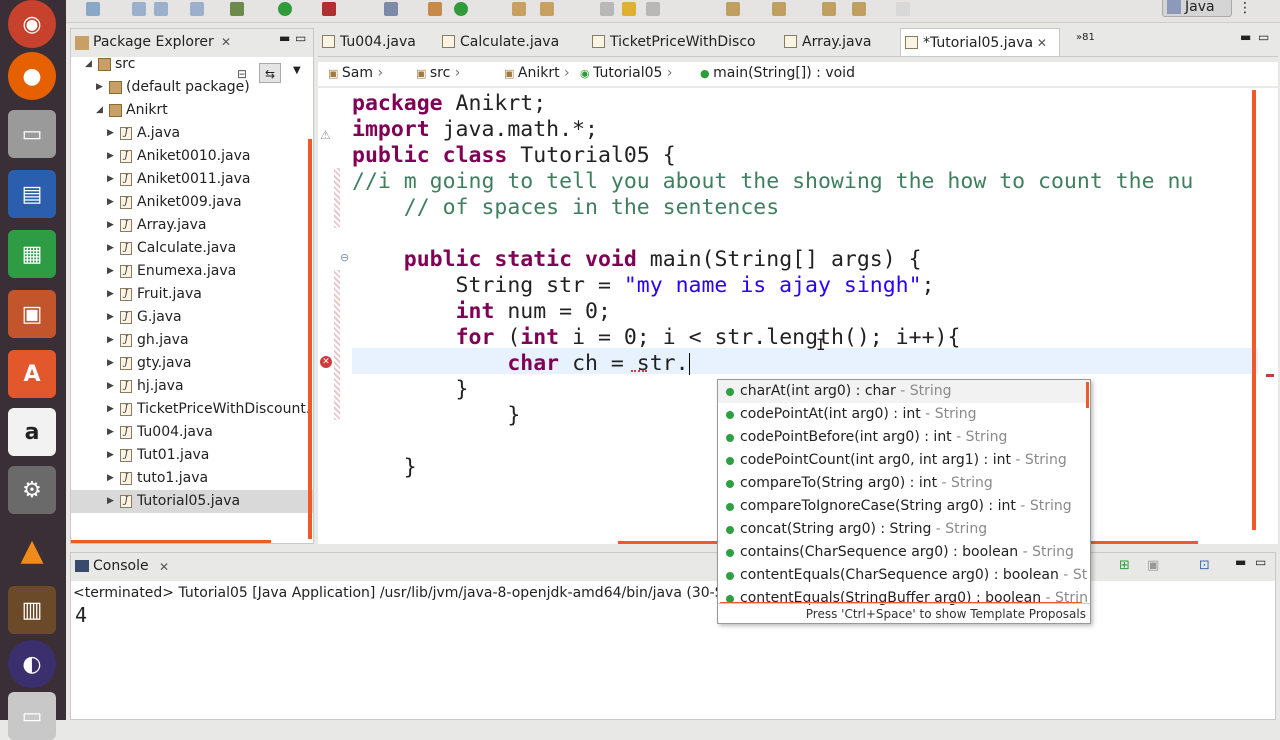 This screenshot has width=1280, height=740. What do you see at coordinates (607, 9) in the screenshot?
I see `annotation-icon` at bounding box center [607, 9].